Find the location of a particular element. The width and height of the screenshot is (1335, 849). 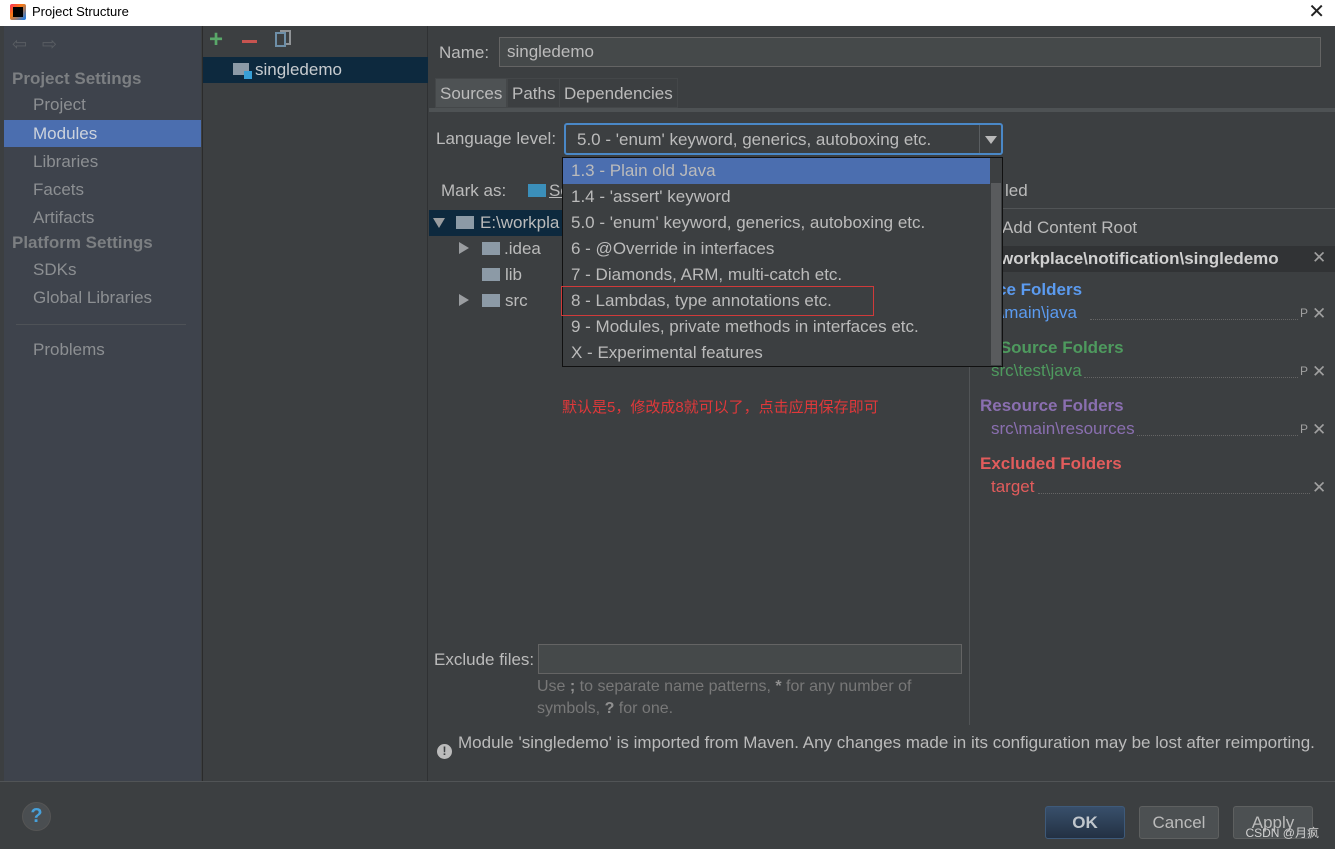

language-level-label: Language level: is located at coordinates (496, 138).